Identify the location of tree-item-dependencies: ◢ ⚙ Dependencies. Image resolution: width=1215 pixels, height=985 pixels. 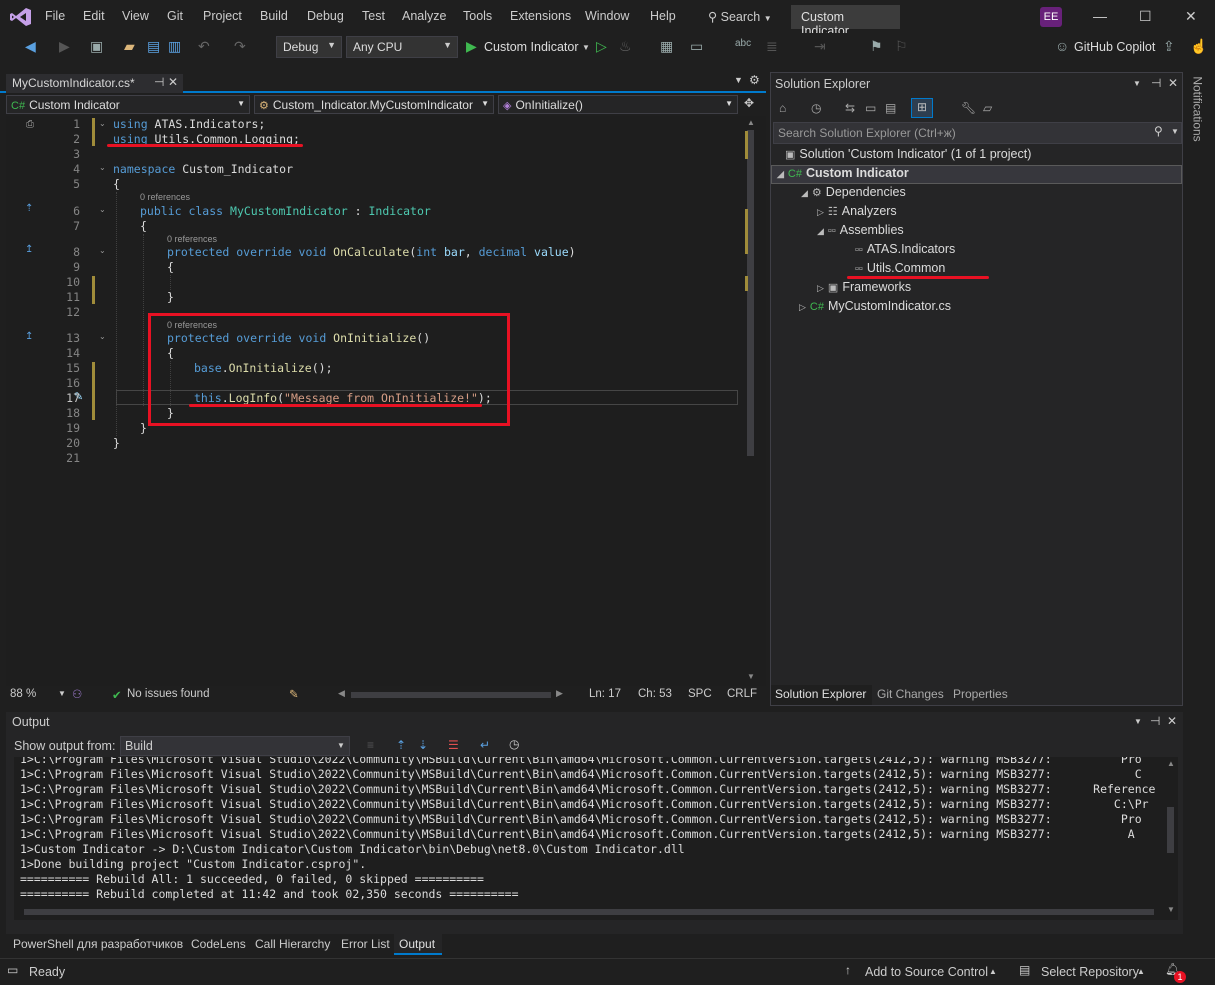
(853, 192).